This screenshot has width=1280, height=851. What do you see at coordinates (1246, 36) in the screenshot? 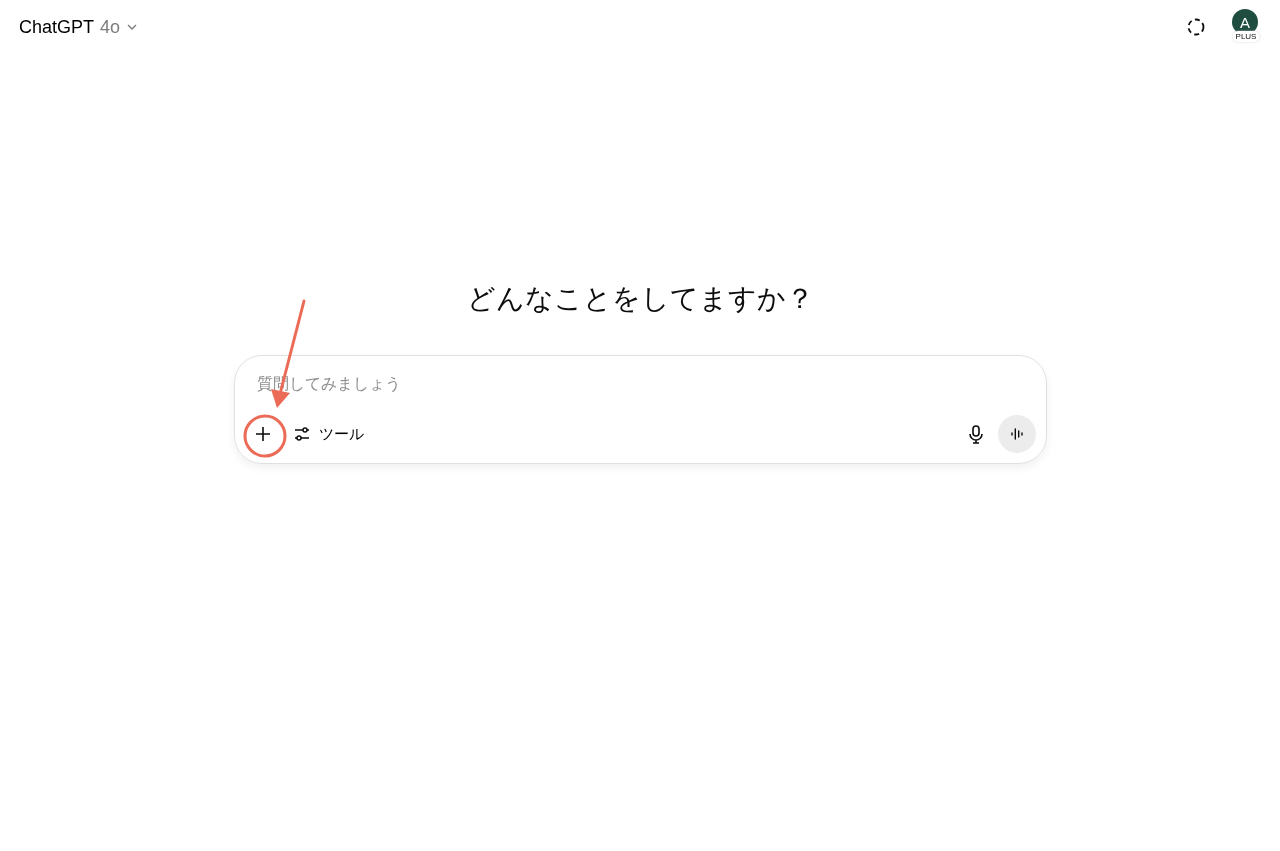
I see `plan-badge: PLUS` at bounding box center [1246, 36].